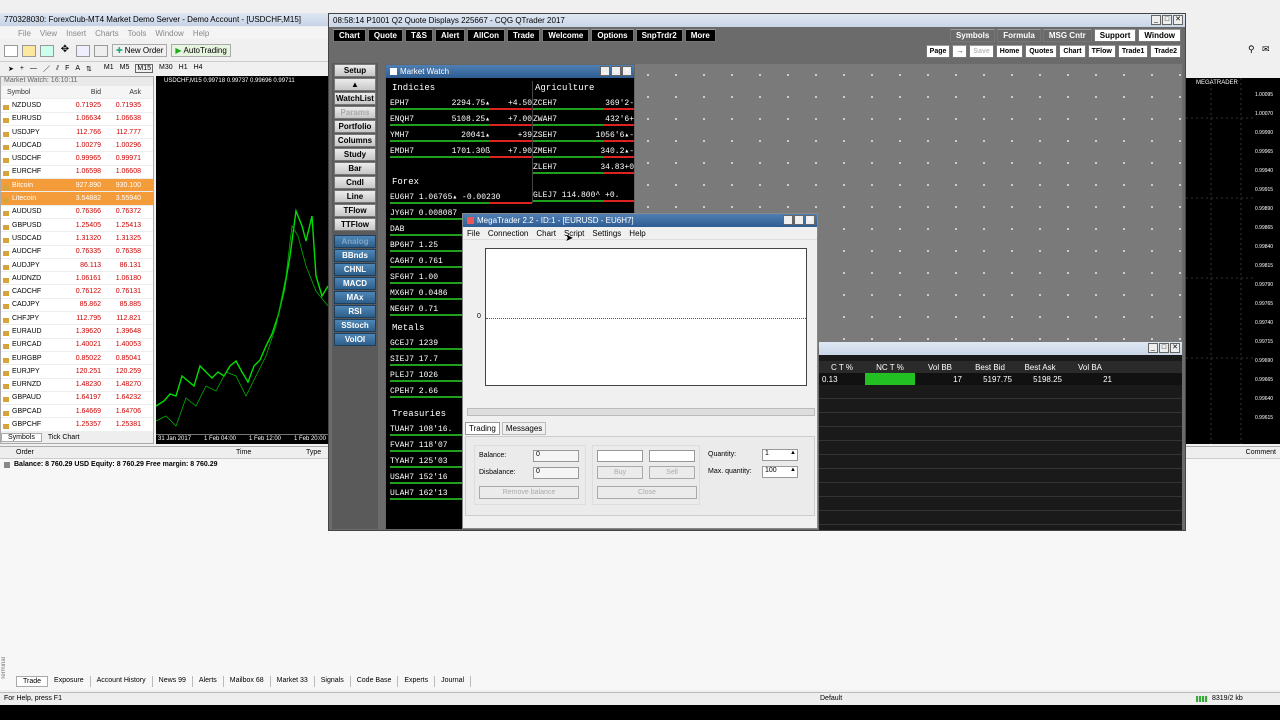 The image size is (1280, 720). Describe the element at coordinates (140, 50) in the screenshot. I see `new-order-button: ✚ New Order` at that location.